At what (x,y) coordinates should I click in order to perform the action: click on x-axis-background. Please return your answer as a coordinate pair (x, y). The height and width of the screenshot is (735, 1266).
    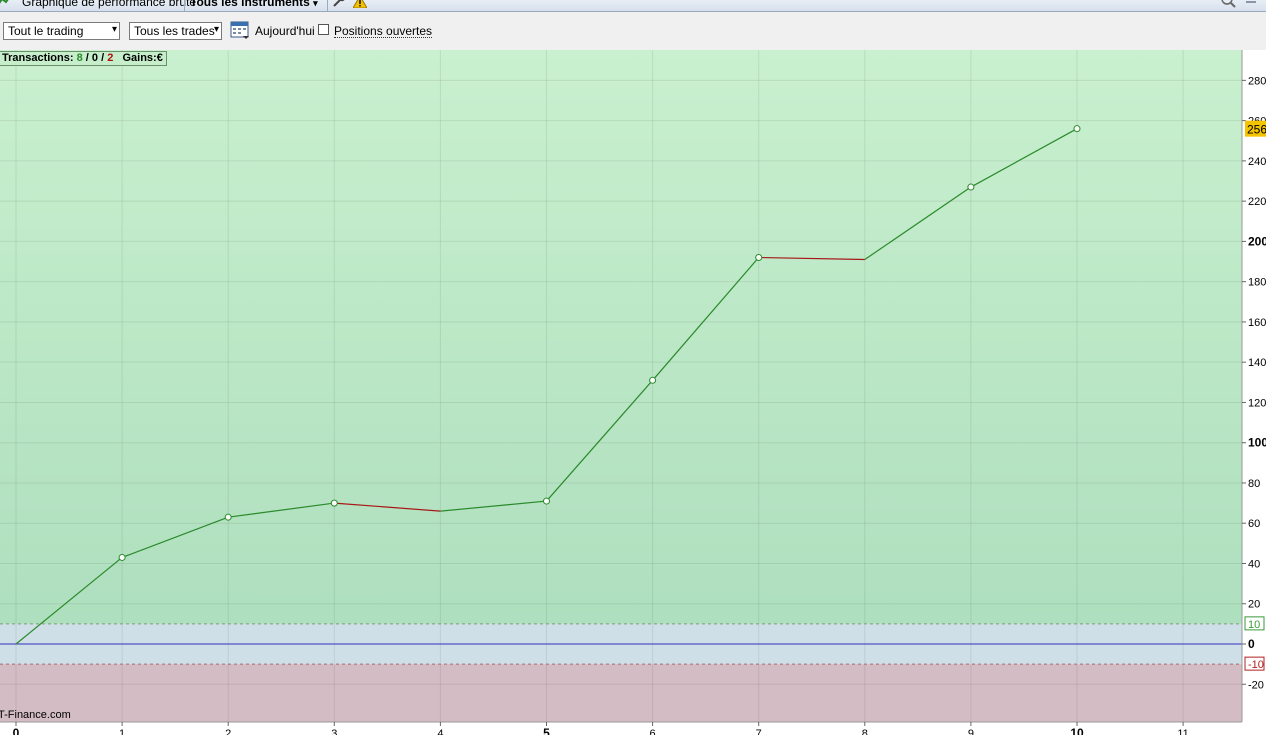
    Looking at the image, I should click on (621, 728).